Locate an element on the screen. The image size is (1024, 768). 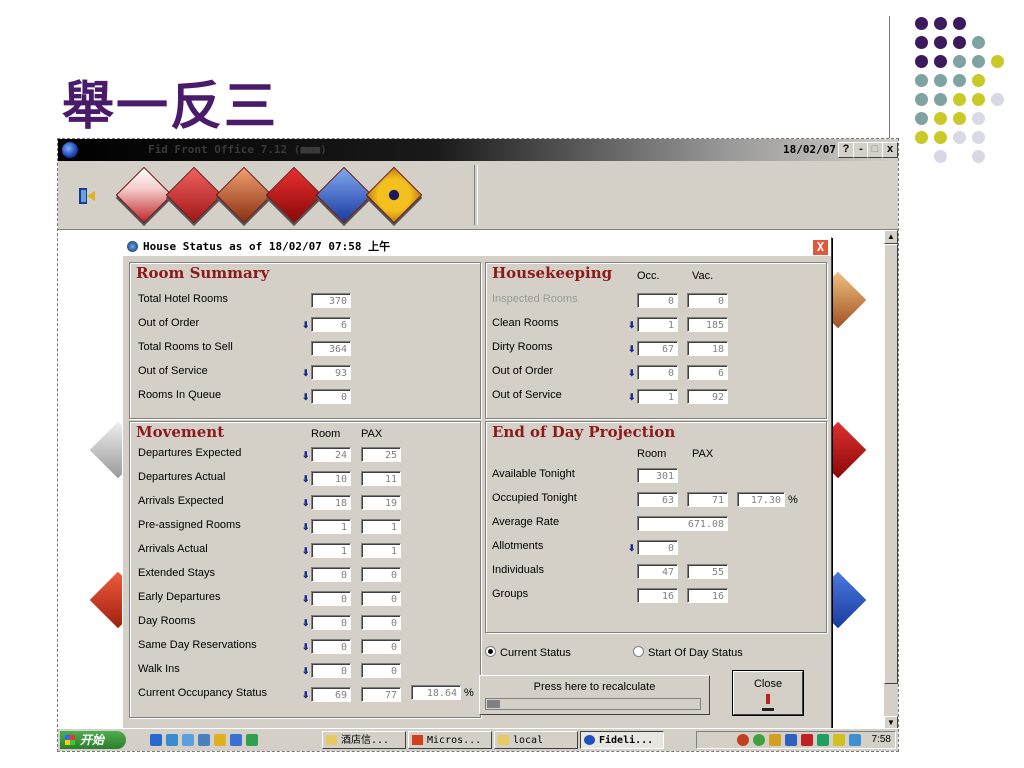
eod-room-header: Room is located at coordinates (652, 454).